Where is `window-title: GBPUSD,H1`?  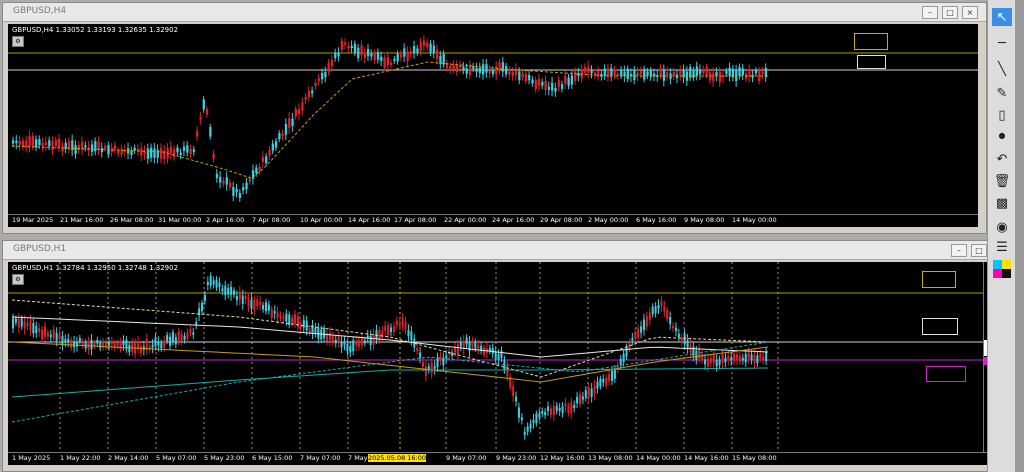
window-title: GBPUSD,H1 is located at coordinates (40, 249).